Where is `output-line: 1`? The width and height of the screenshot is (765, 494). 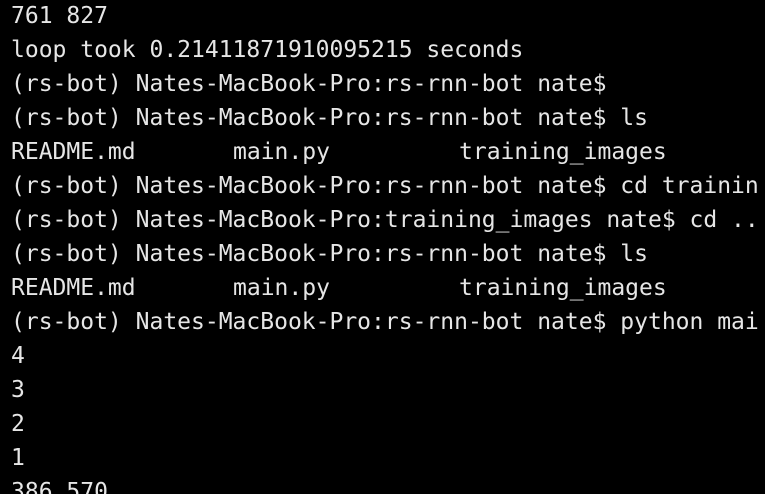
output-line: 1 is located at coordinates (18, 458).